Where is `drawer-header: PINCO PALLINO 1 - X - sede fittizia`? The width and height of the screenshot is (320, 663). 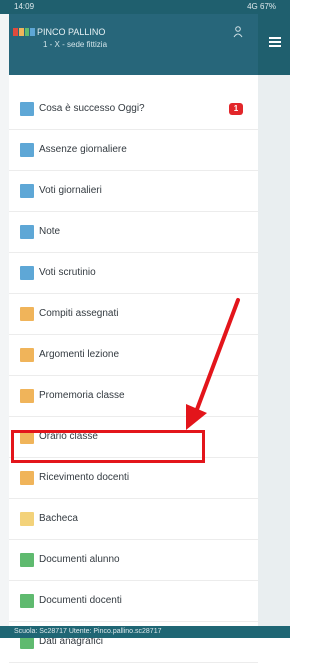 drawer-header: PINCO PALLINO 1 - X - sede fittizia is located at coordinates (133, 44).